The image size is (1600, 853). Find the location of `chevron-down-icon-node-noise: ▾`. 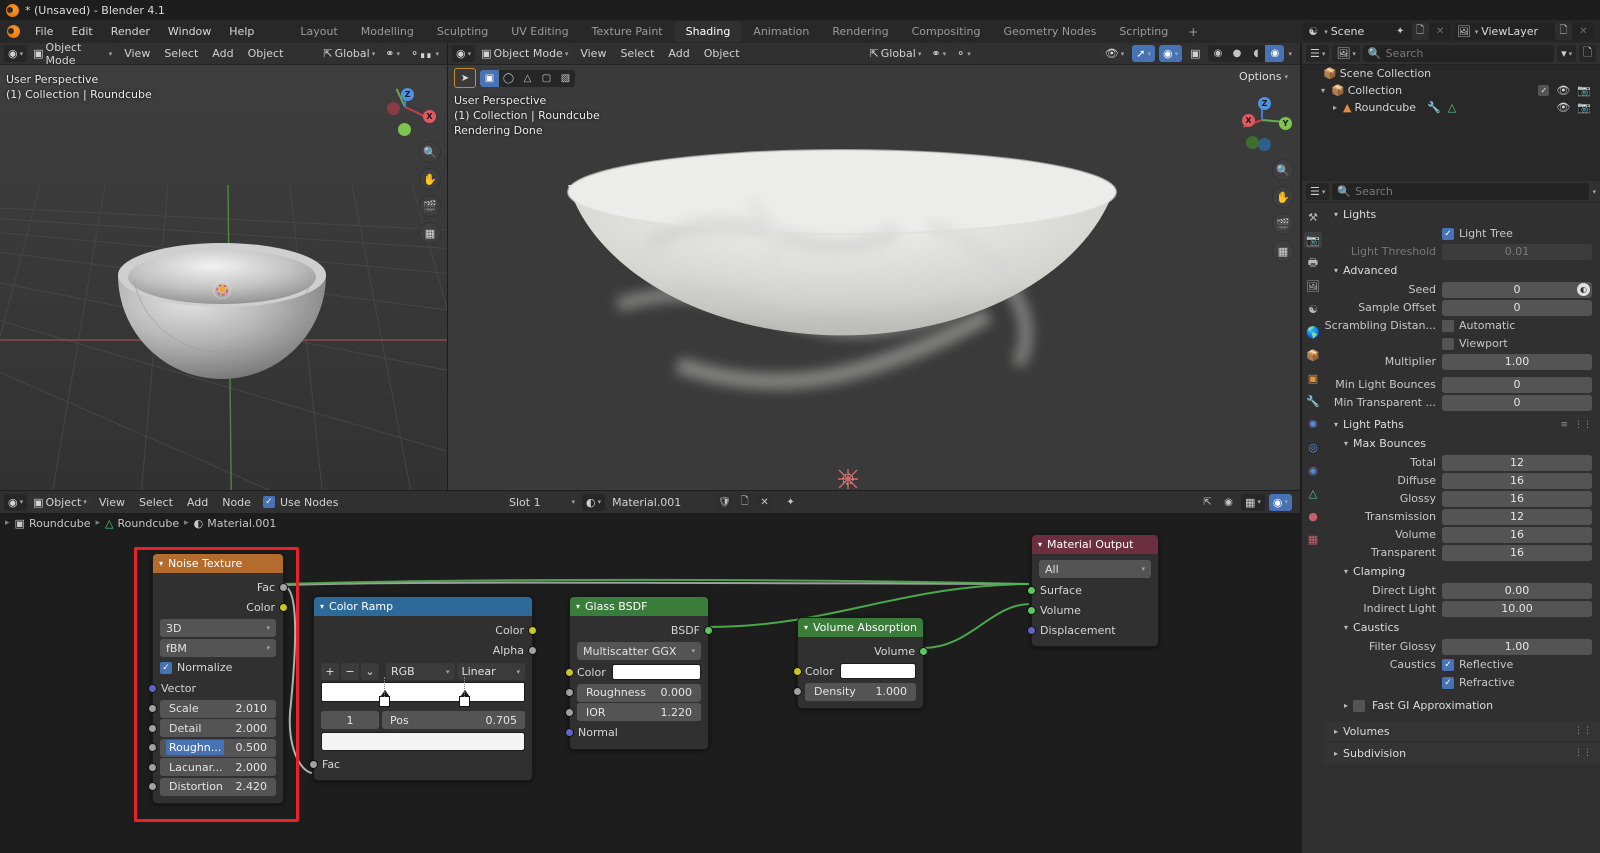

chevron-down-icon-node-noise: ▾ is located at coordinates (161, 563).